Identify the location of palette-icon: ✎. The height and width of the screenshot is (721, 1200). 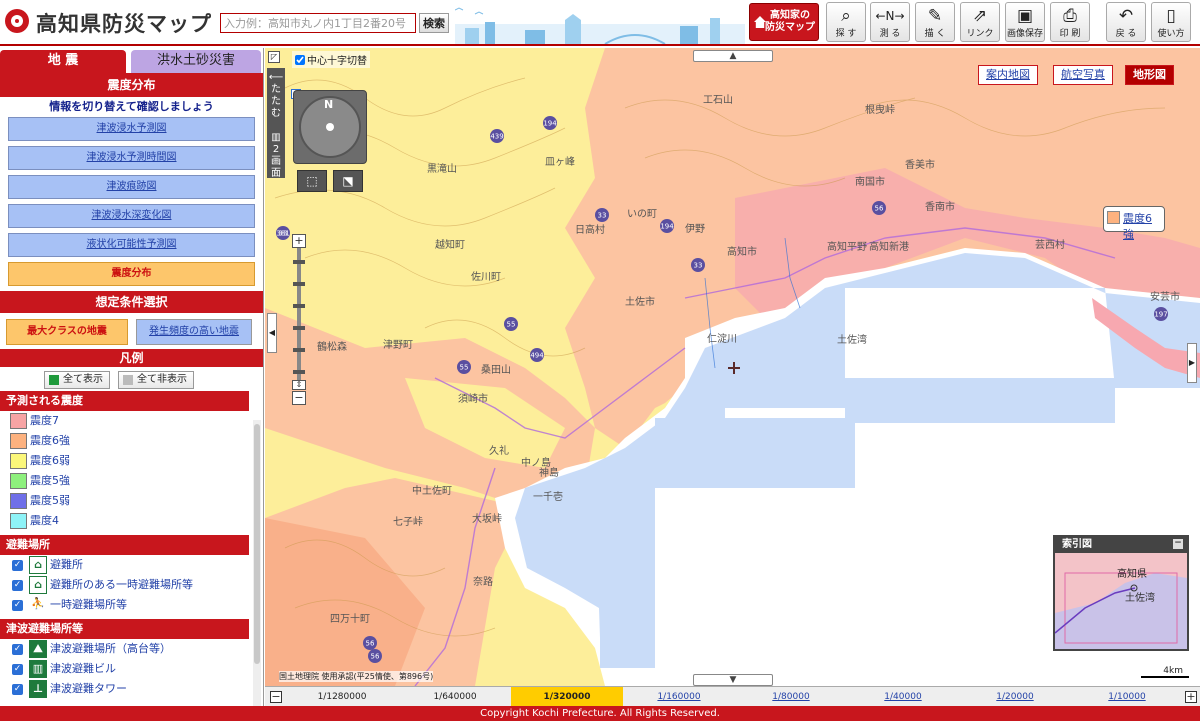
(935, 16).